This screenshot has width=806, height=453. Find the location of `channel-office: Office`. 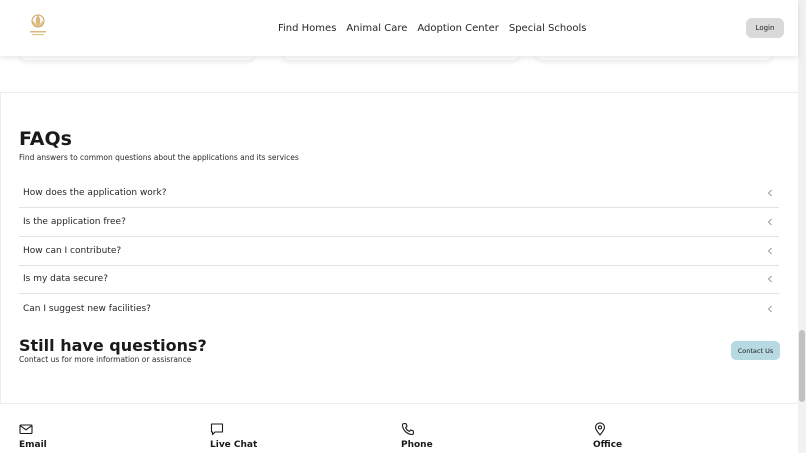

channel-office: Office is located at coordinates (673, 436).